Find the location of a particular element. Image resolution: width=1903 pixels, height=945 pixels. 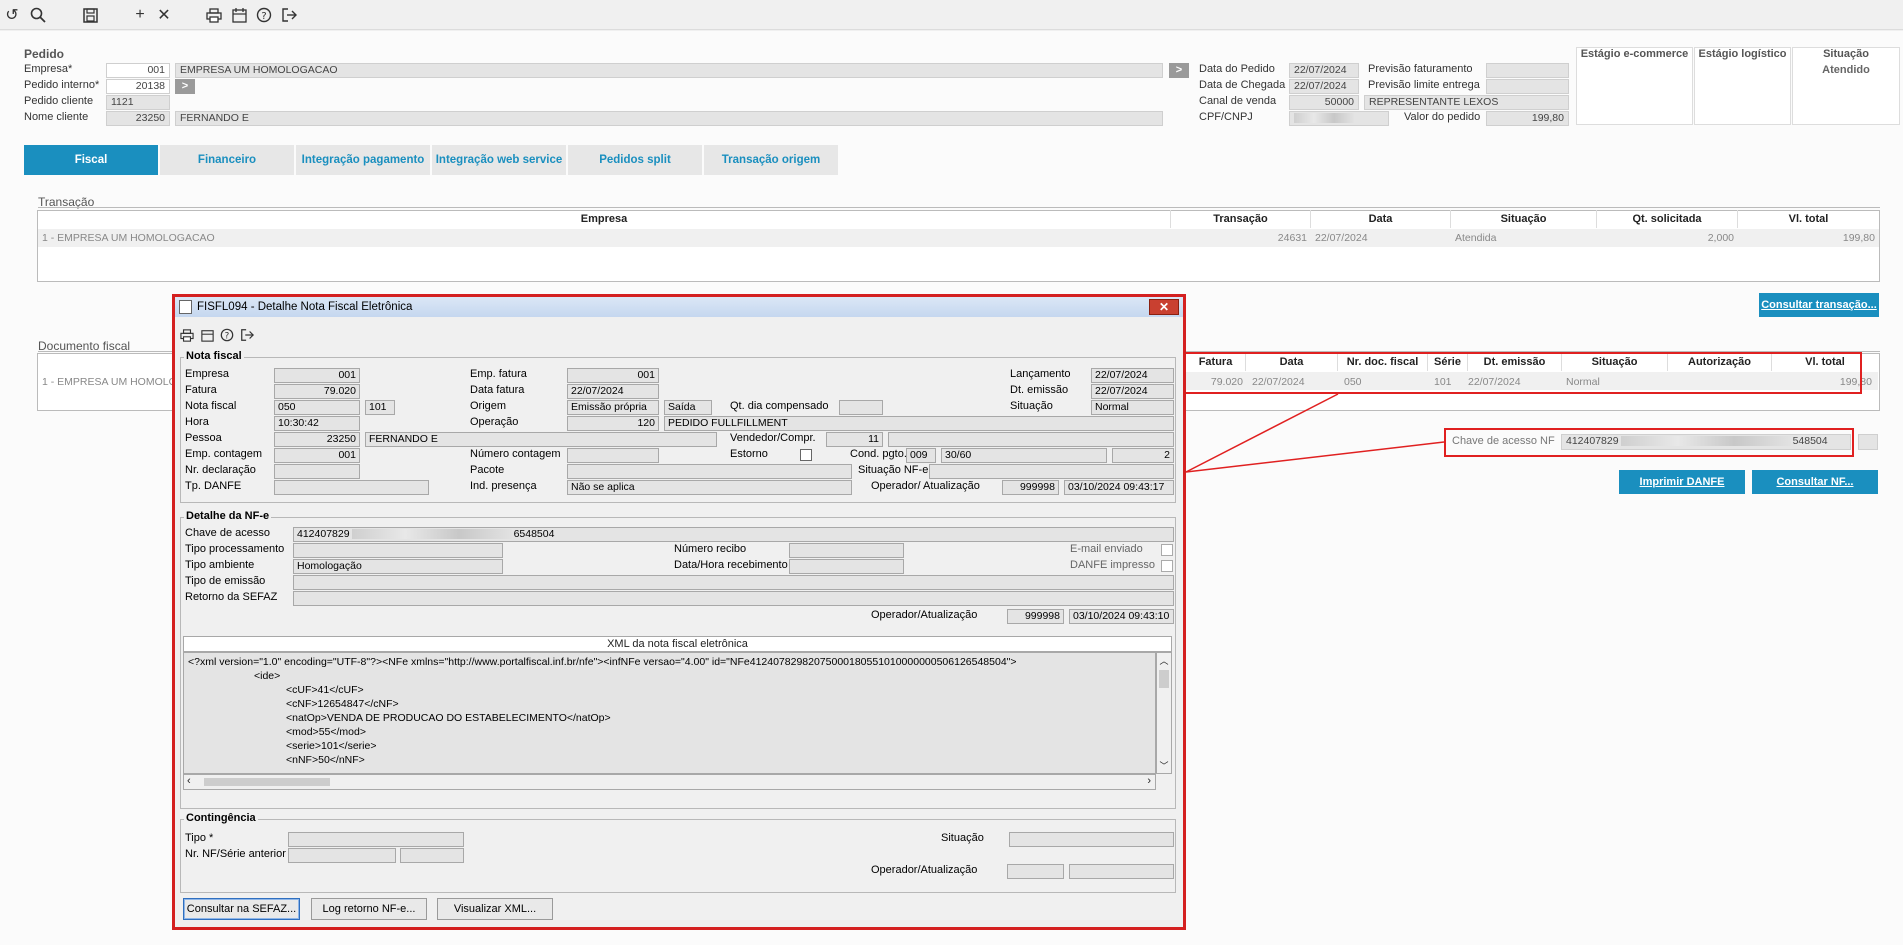

help-icon: ? is located at coordinates (227, 335).